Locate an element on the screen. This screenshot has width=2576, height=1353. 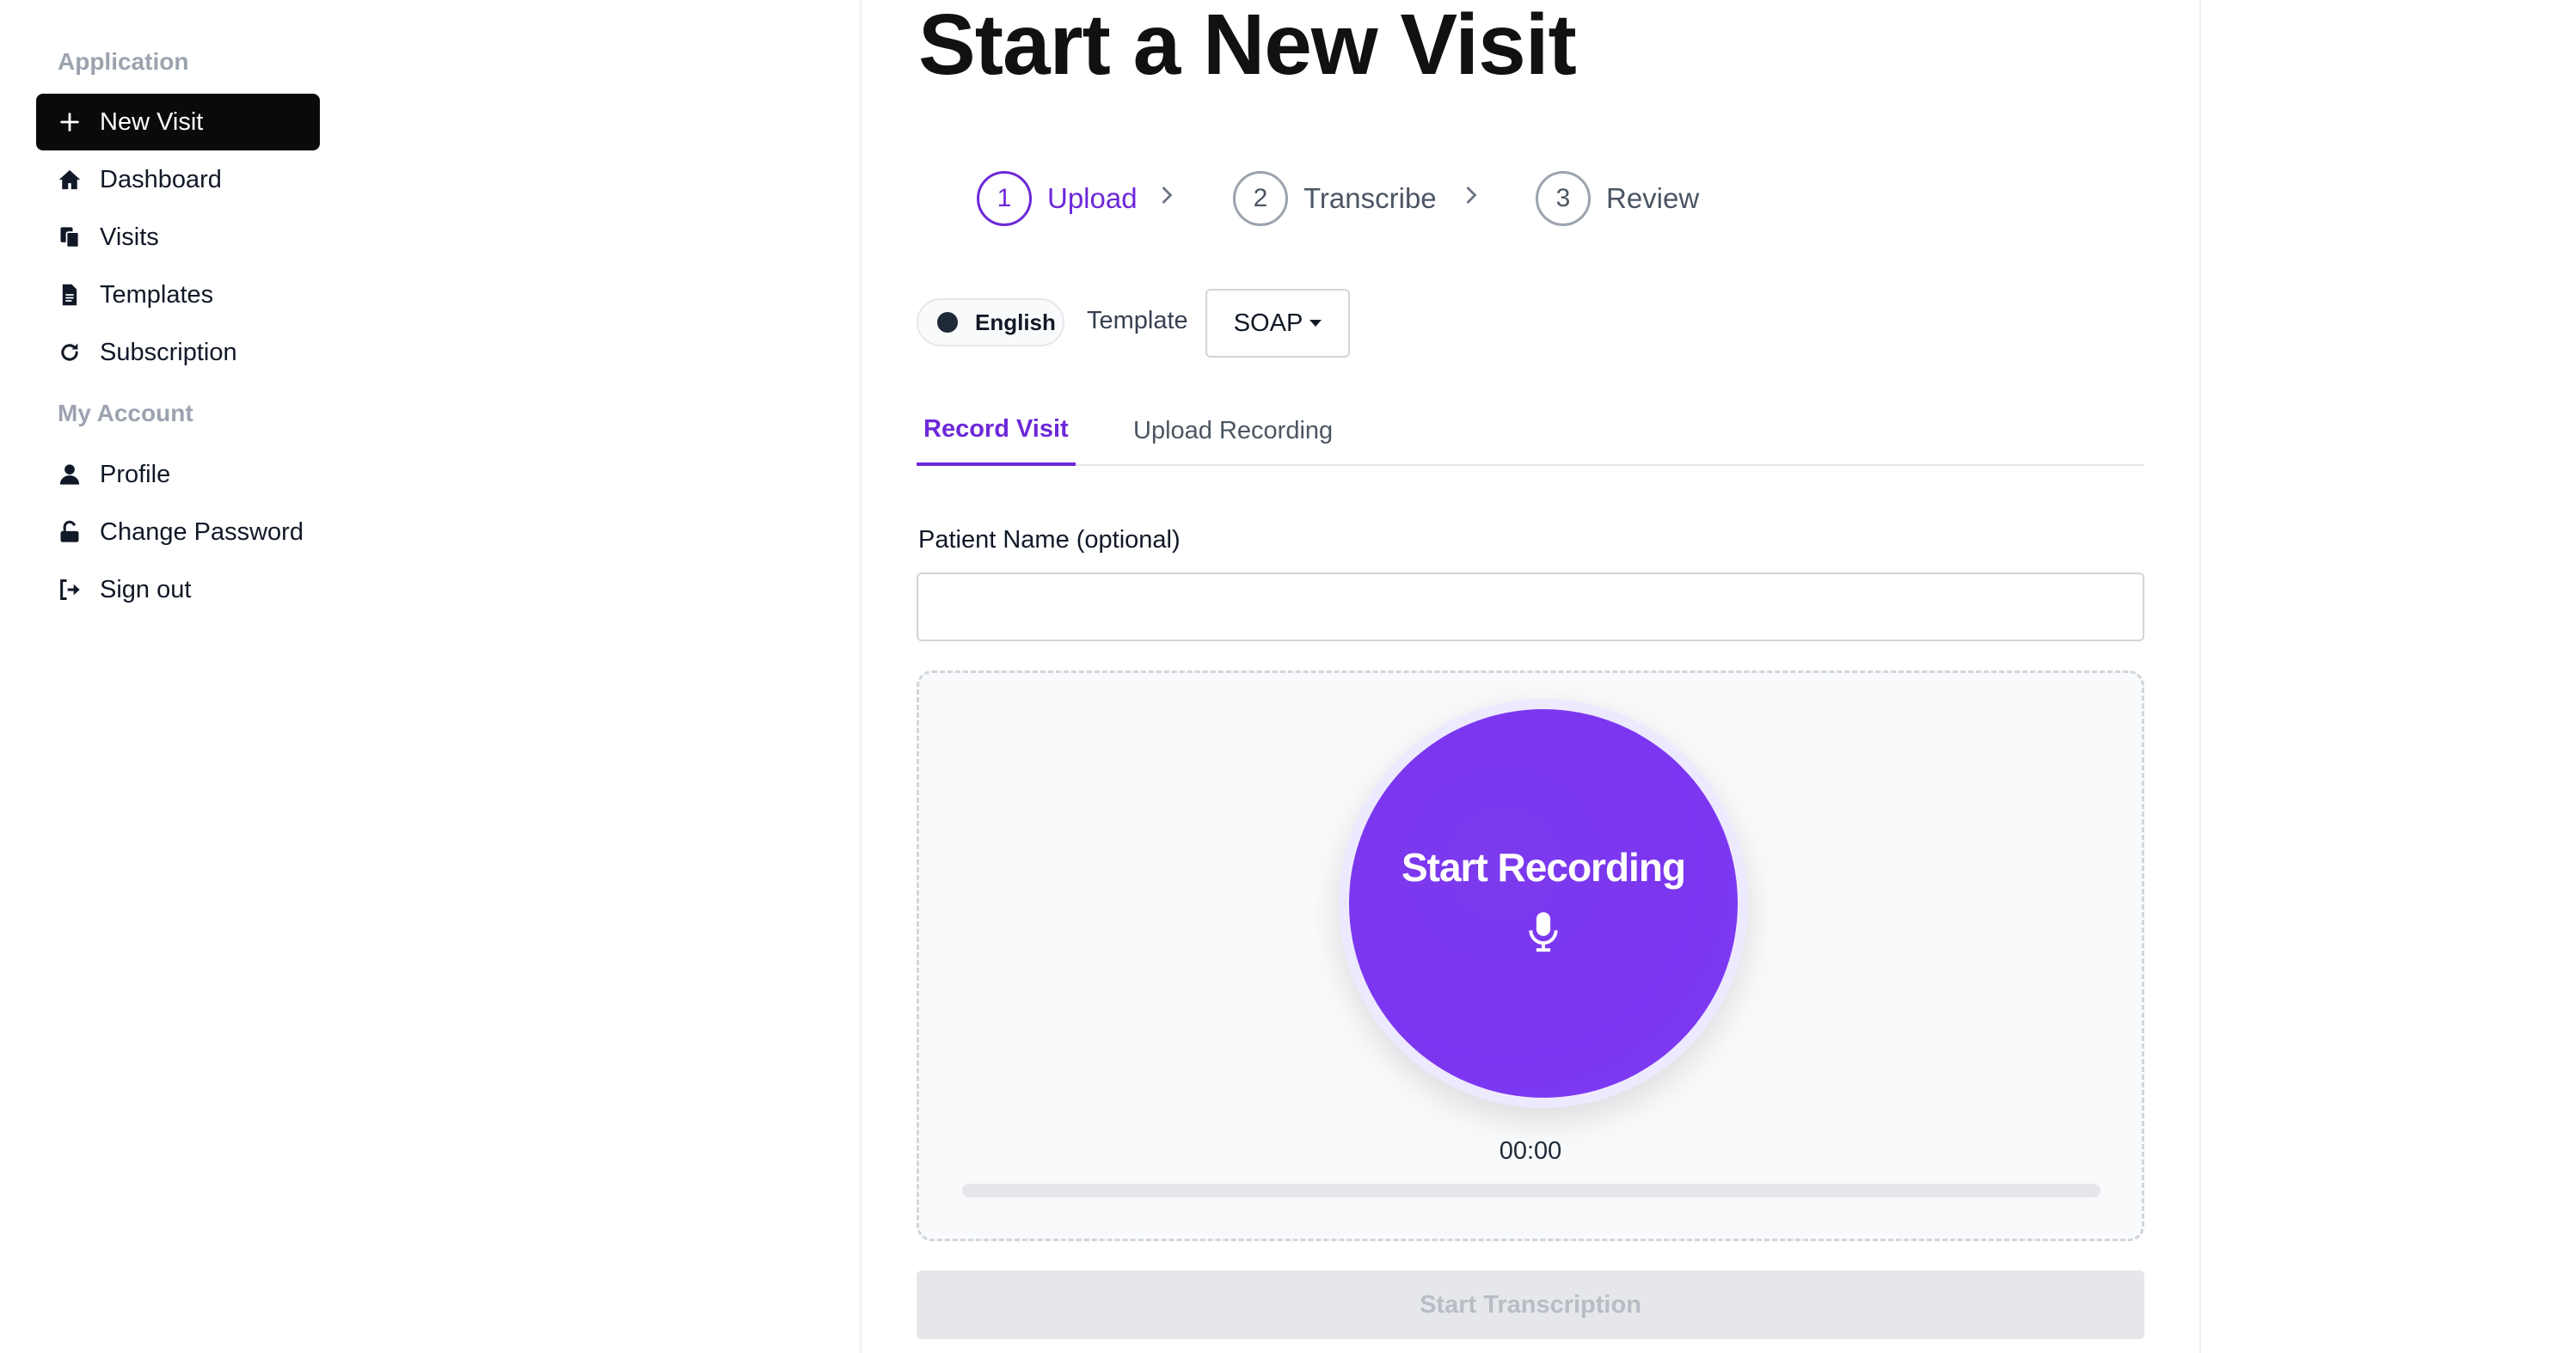
lock-icon is located at coordinates (70, 532).